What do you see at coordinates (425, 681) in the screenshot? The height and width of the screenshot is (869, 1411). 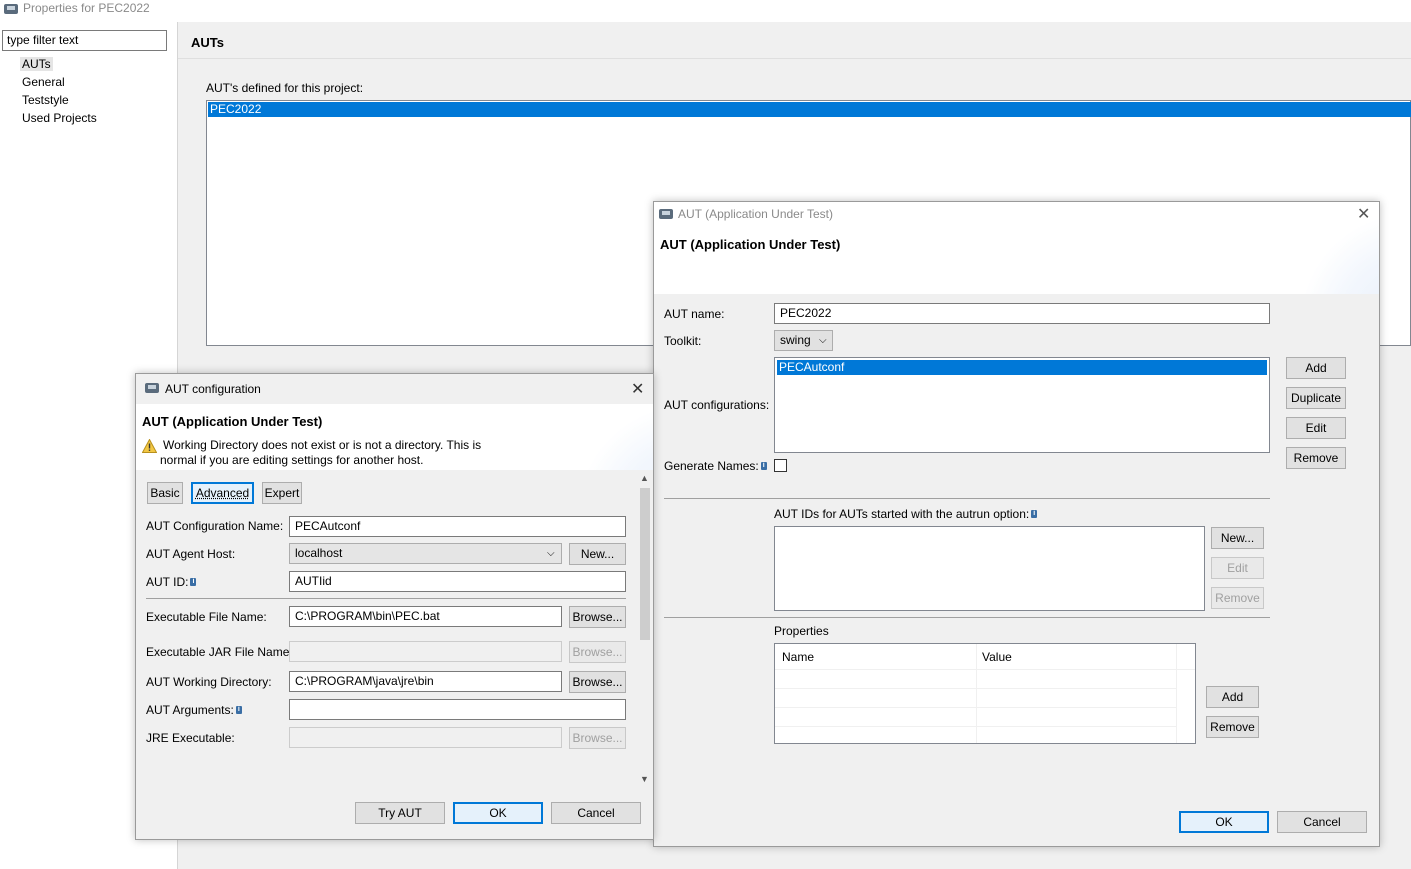 I see `working-dir-field: C:\PROGRAM\java\jre\bin` at bounding box center [425, 681].